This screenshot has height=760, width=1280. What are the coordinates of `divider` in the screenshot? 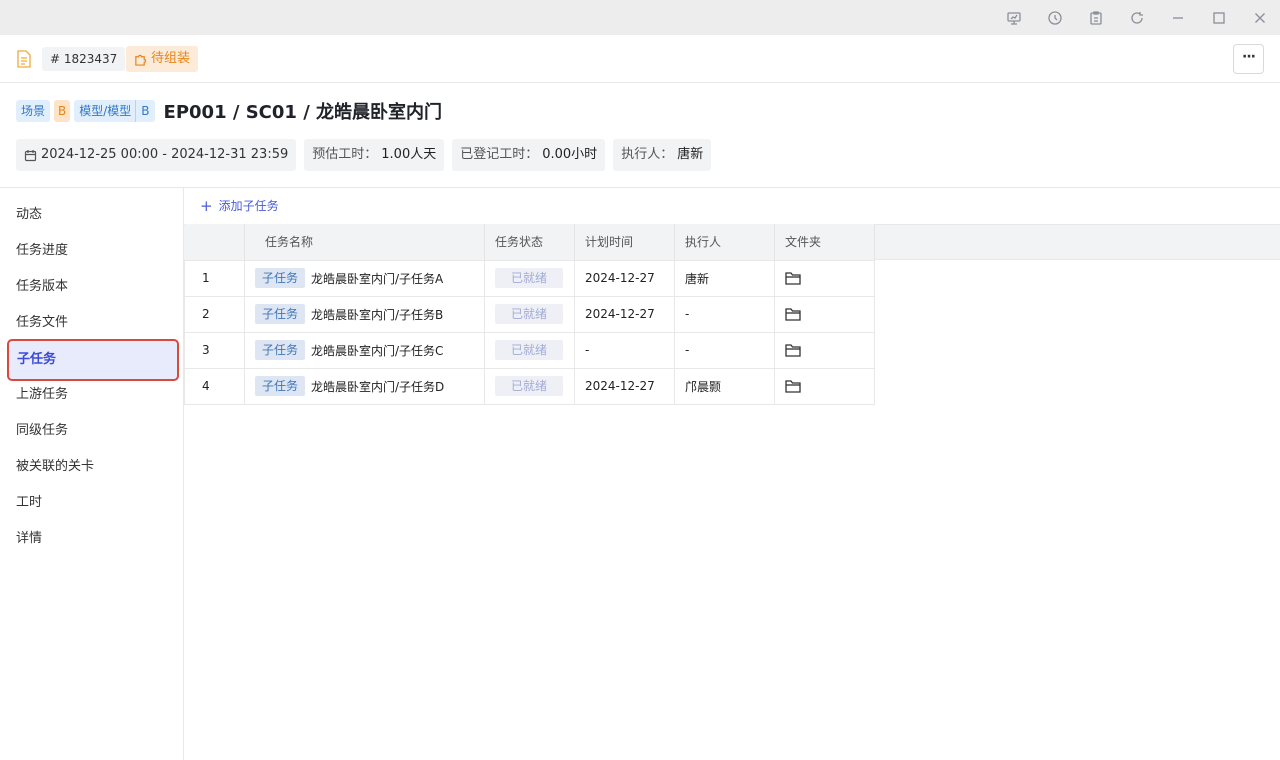 It's located at (640, 187).